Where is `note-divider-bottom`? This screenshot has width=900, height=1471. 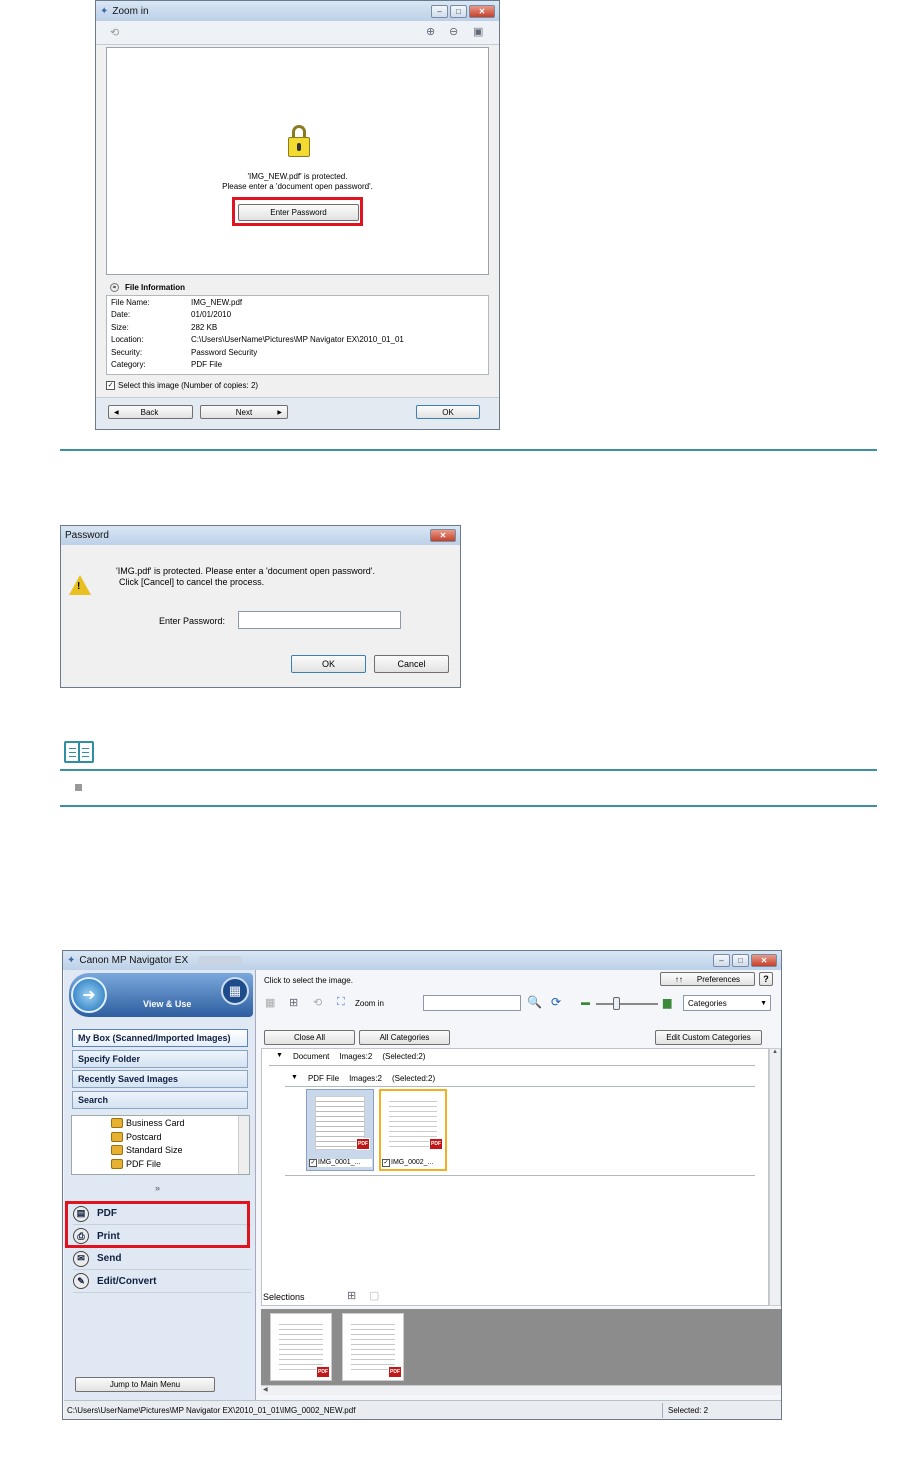
note-divider-bottom is located at coordinates (468, 806).